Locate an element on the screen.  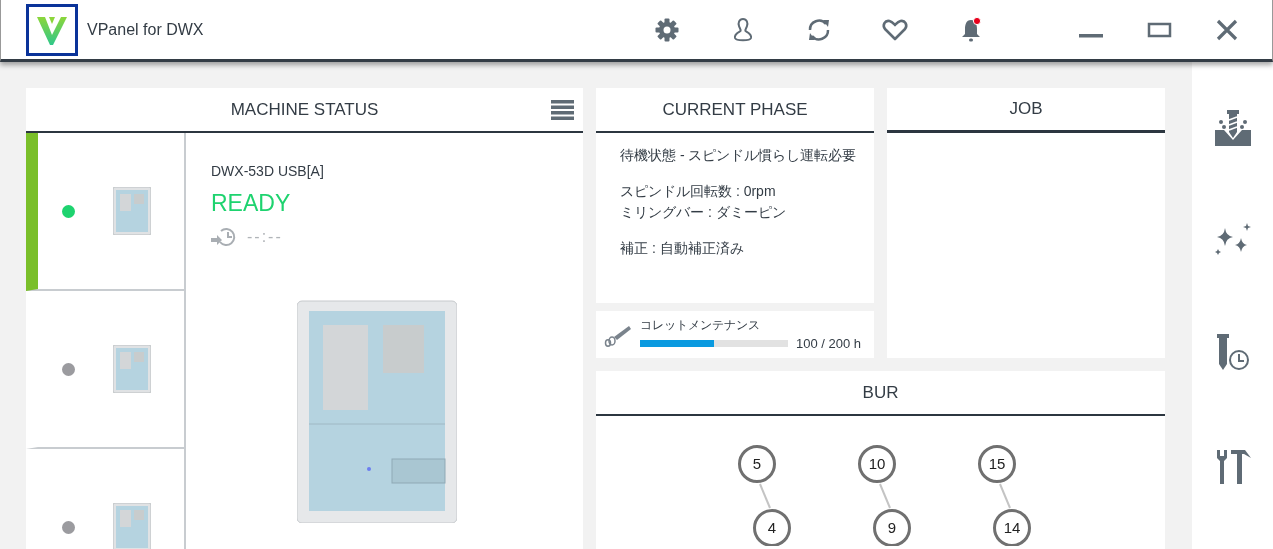
phase-info-text: ミリングバー : ダミーピン is located at coordinates (703, 212).